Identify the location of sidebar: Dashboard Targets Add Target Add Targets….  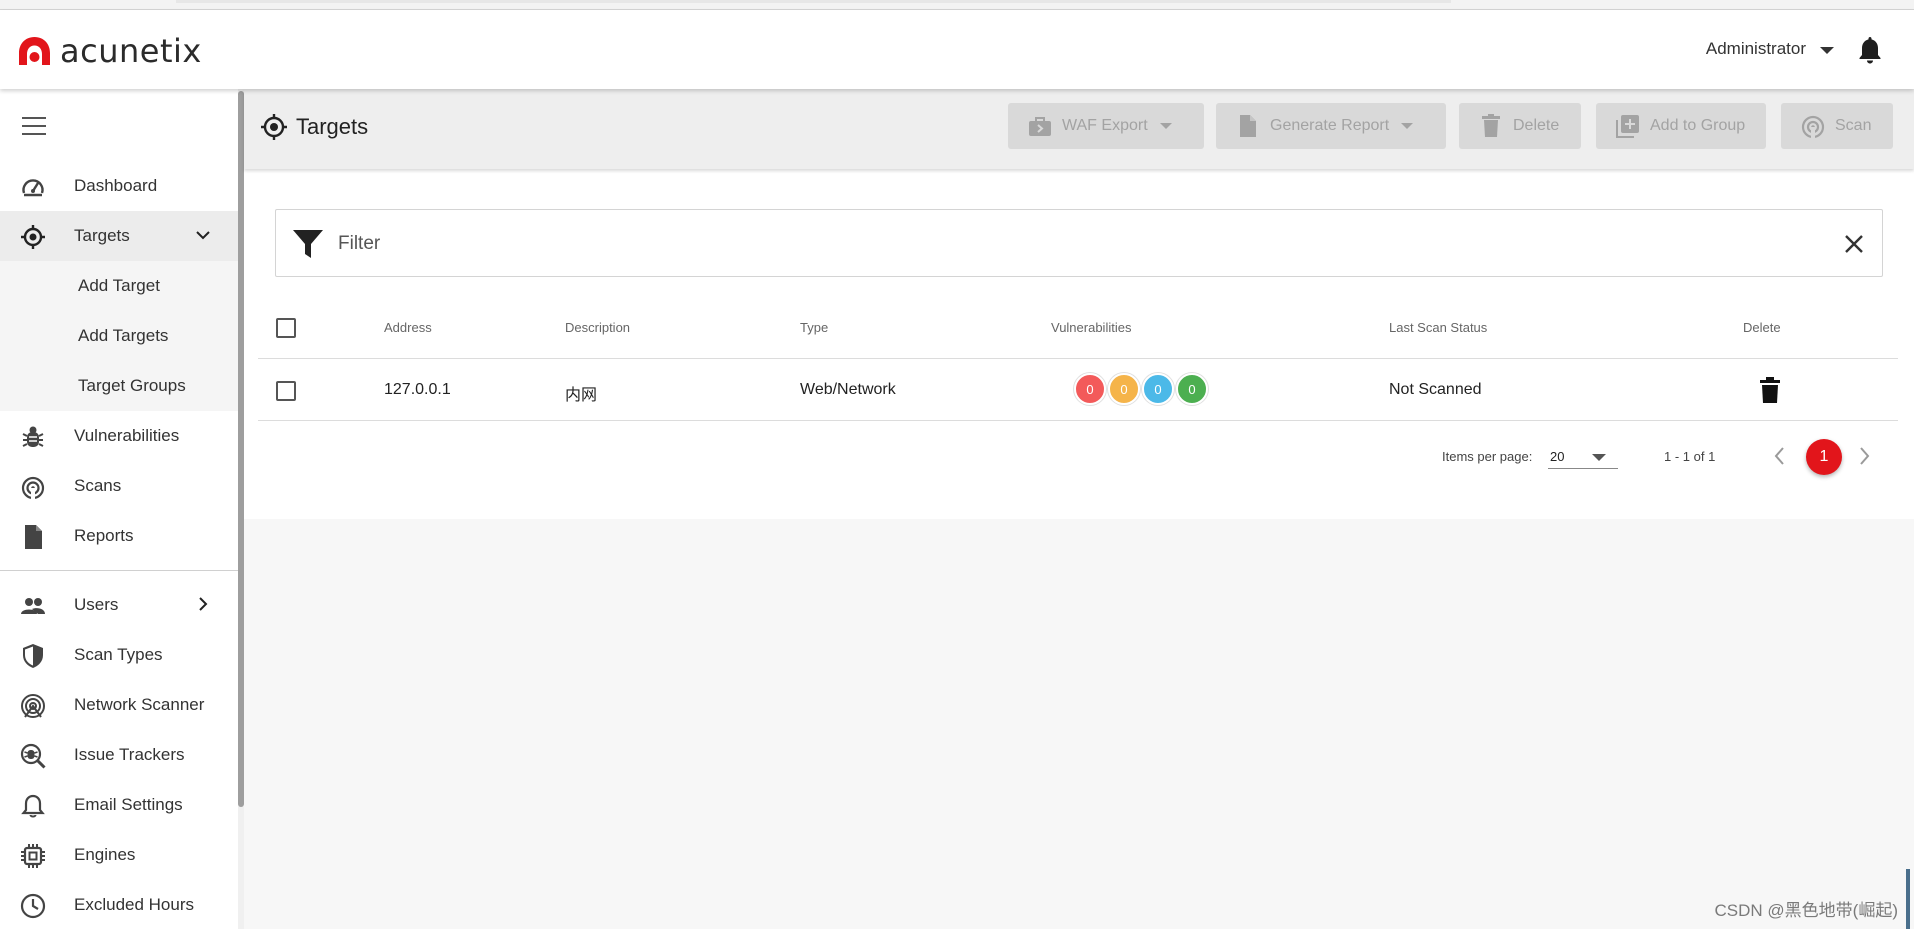
(119, 509).